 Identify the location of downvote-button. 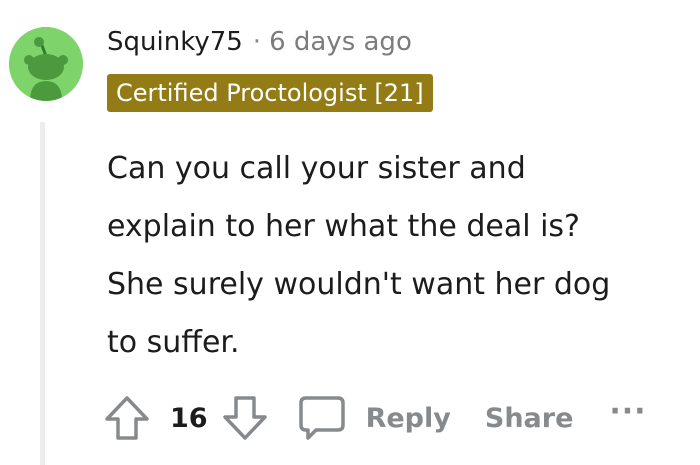
(245, 418).